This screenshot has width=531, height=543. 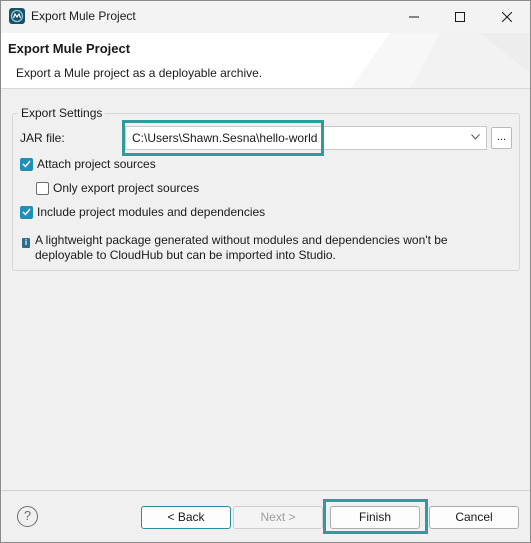 I want to click on mule-app-icon, so click(x=17, y=16).